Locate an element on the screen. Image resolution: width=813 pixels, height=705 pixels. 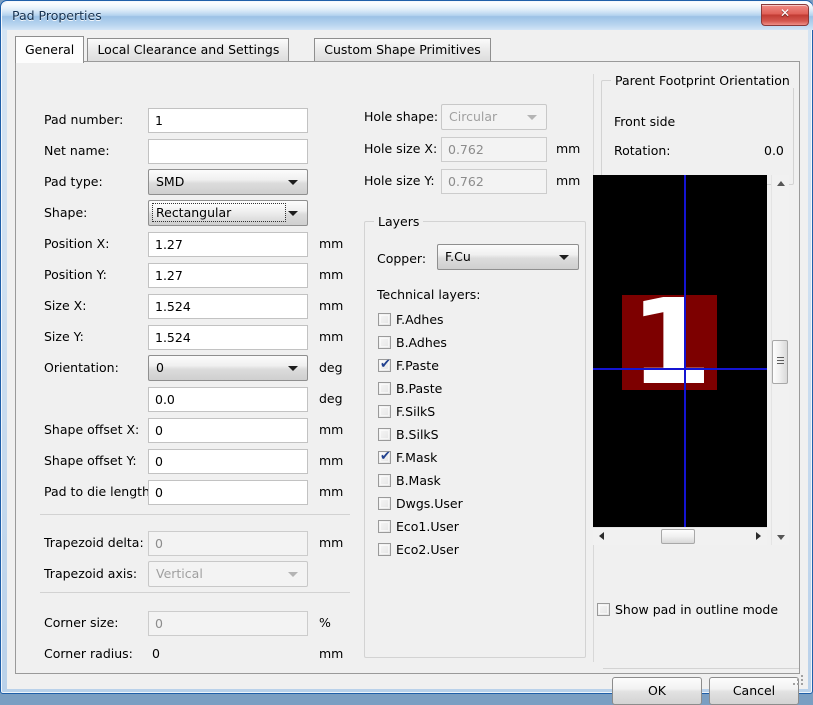
arrow-up-icon is located at coordinates (781, 183).